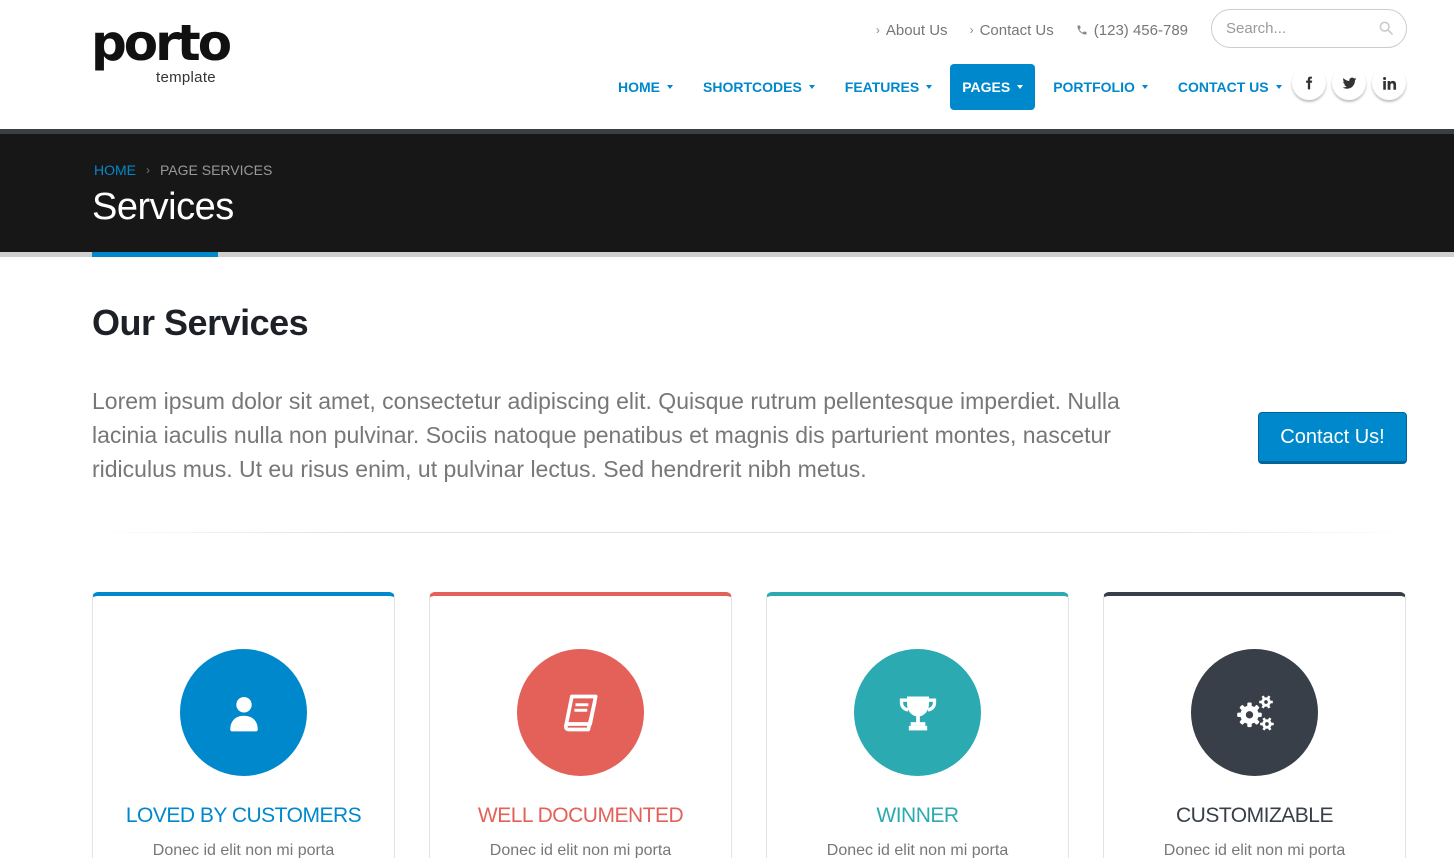  What do you see at coordinates (123, 322) in the screenshot?
I see `heading-light: Our` at bounding box center [123, 322].